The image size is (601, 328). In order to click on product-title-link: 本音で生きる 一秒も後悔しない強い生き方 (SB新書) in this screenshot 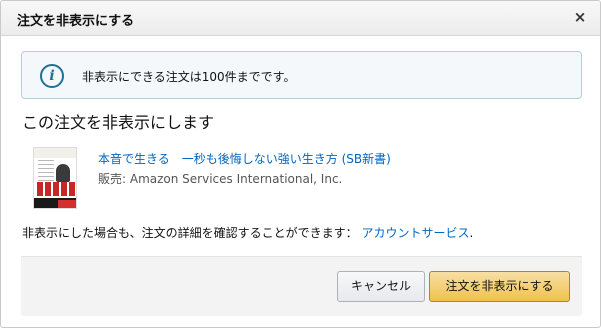, I will do `click(244, 158)`.